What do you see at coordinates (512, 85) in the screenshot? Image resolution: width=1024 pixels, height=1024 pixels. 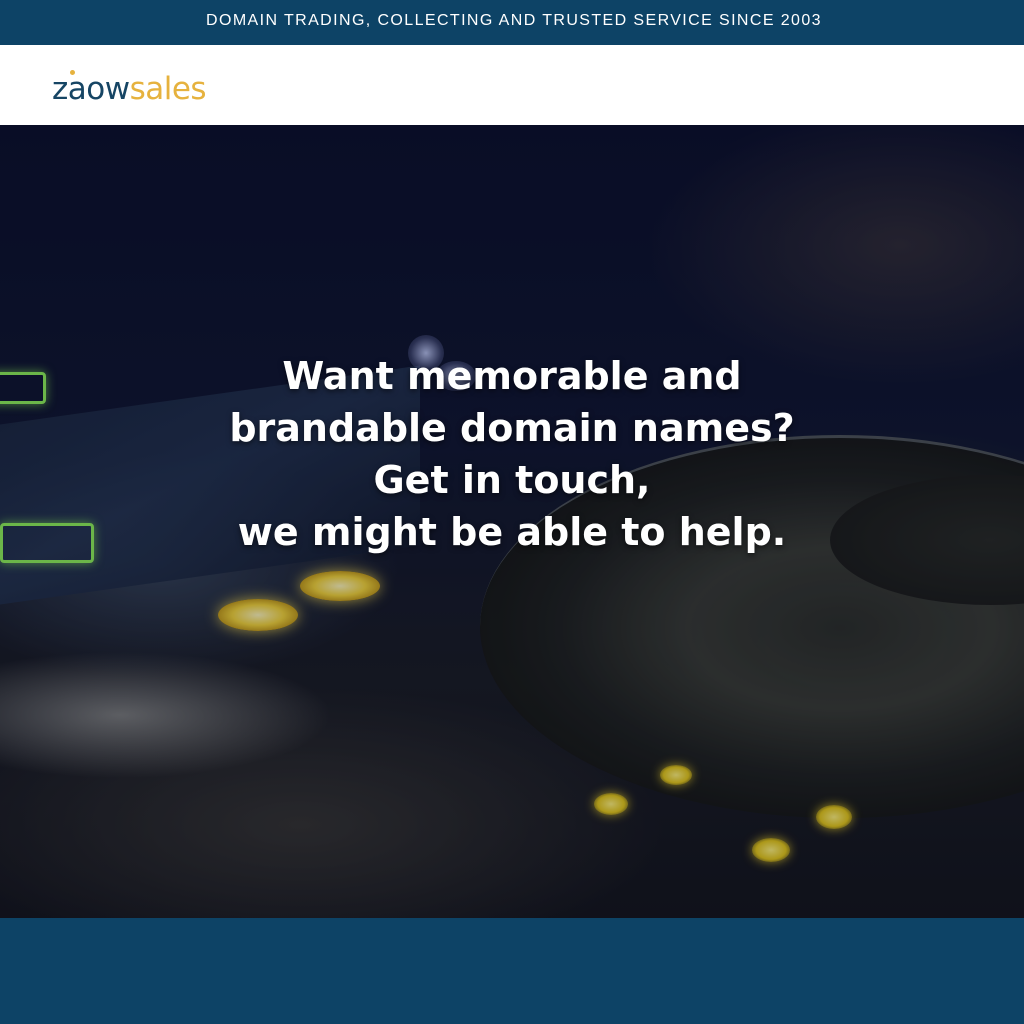 I see `site-header: zaow sales` at bounding box center [512, 85].